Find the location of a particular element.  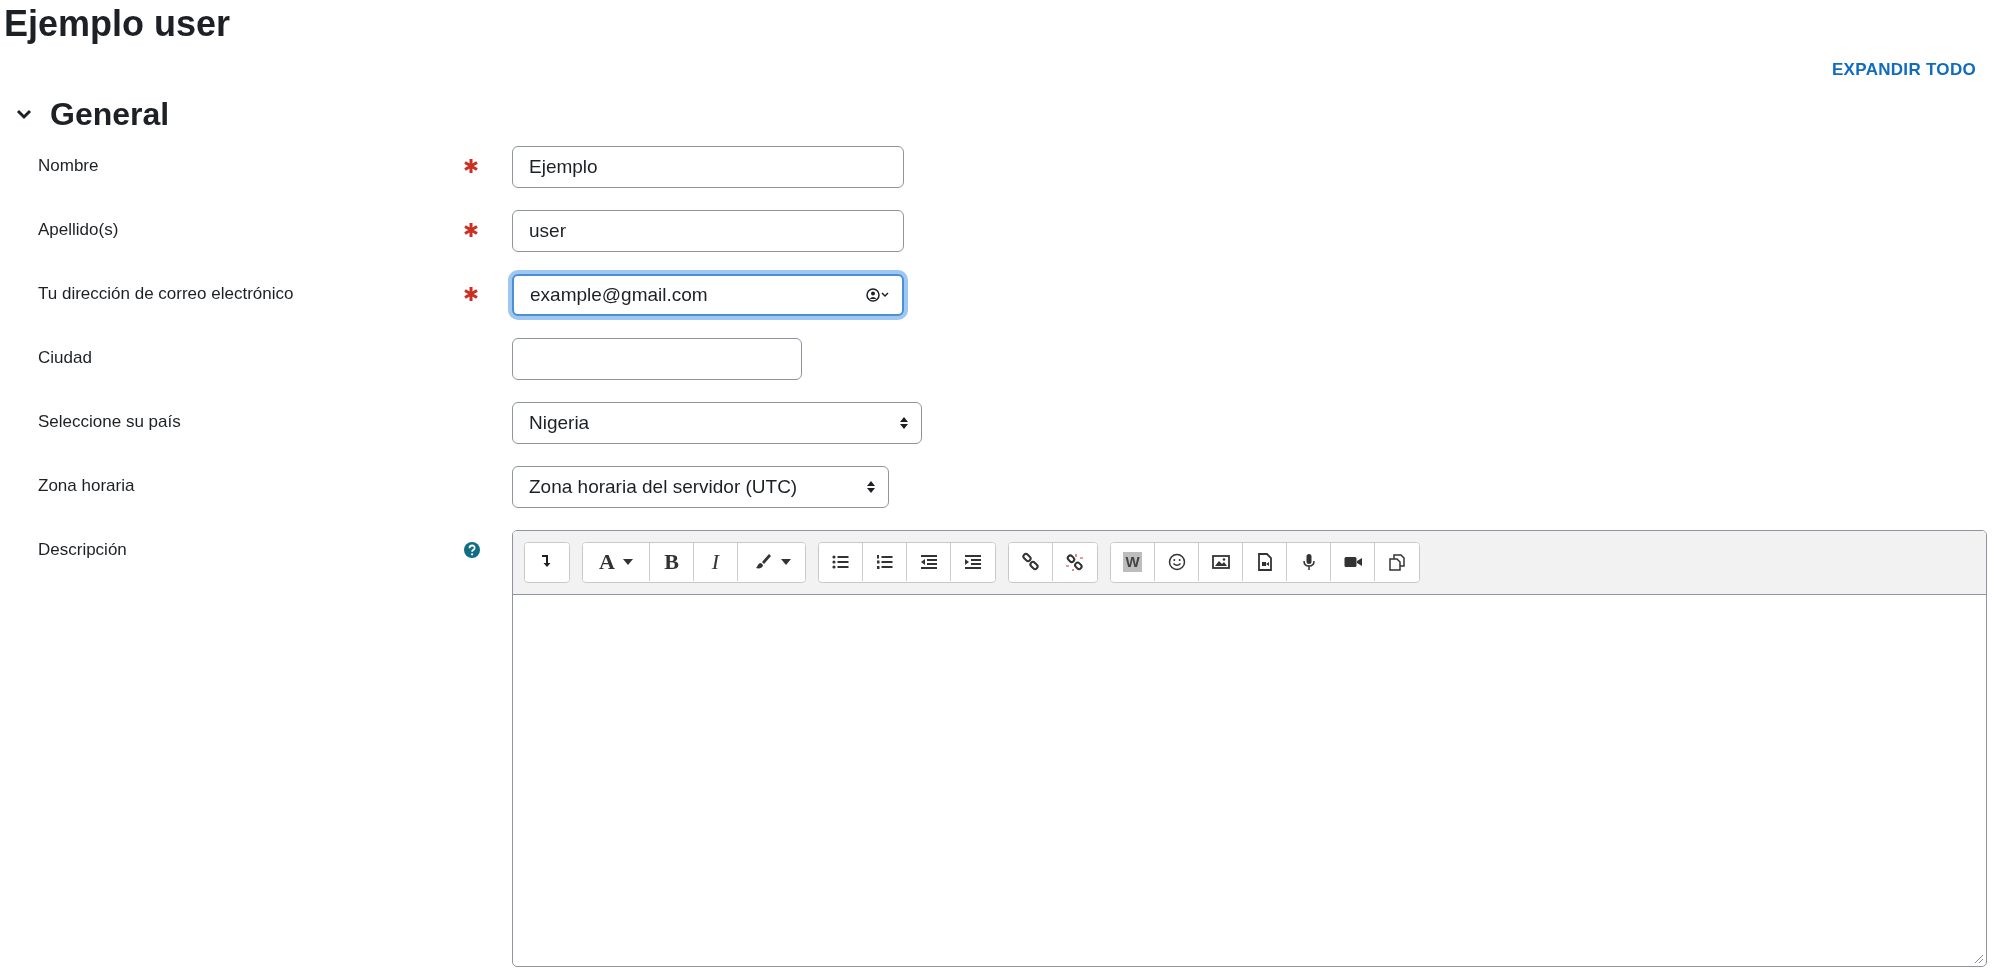

field-label: Zona horaria is located at coordinates (87, 485).